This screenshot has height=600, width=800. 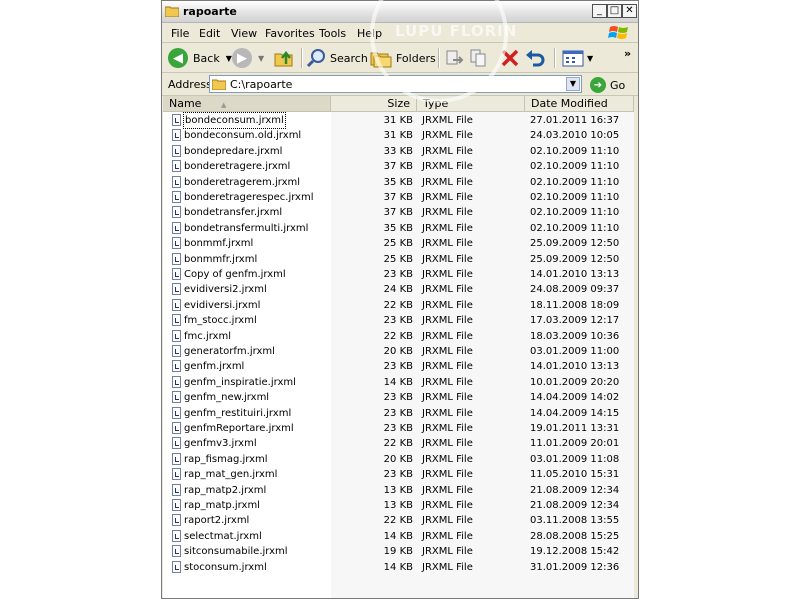 What do you see at coordinates (219, 244) in the screenshot?
I see `file-name: bonmmf.jrxml` at bounding box center [219, 244].